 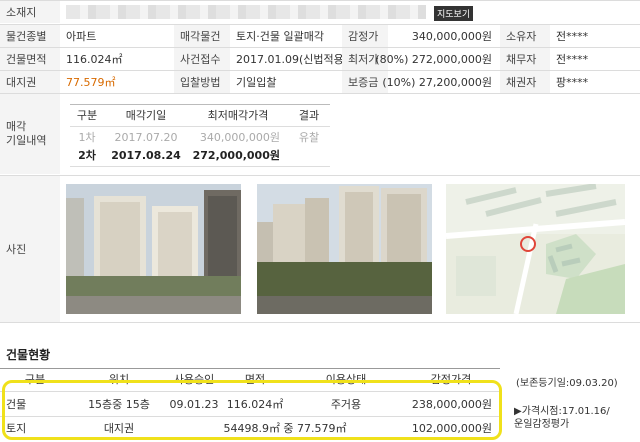 What do you see at coordinates (572, 59) in the screenshot?
I see `value-debtor: 전****` at bounding box center [572, 59].